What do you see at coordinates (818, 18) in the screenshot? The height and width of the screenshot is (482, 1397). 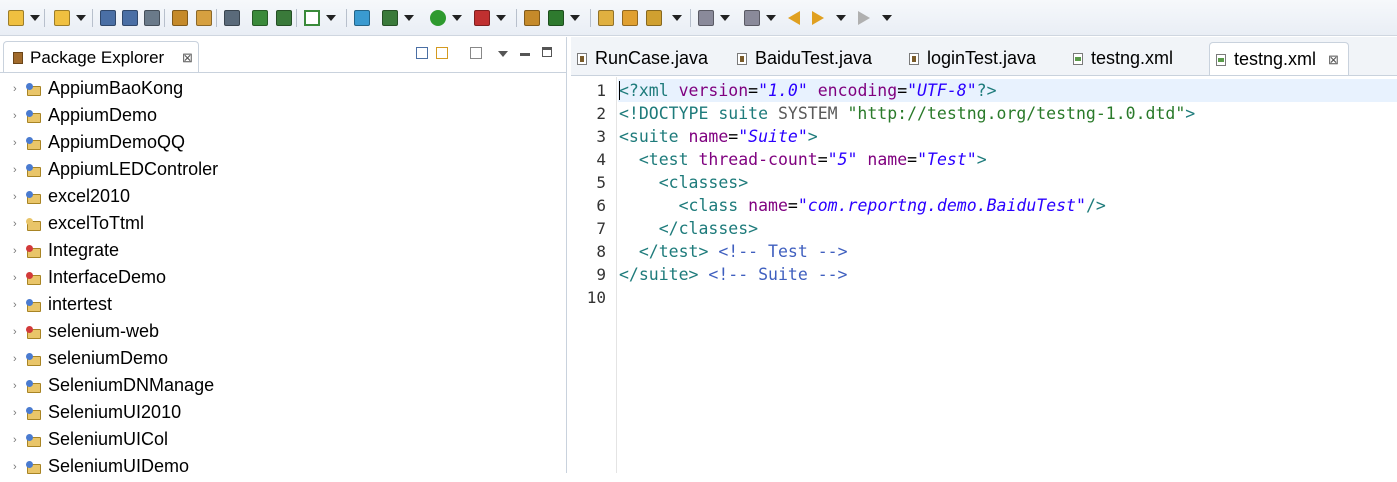 I see `forward-icon` at bounding box center [818, 18].